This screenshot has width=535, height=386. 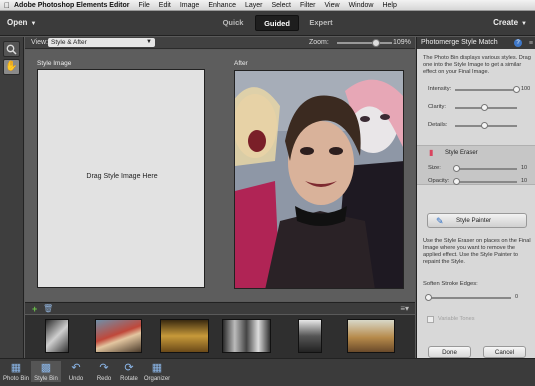 What do you see at coordinates (241, 63) in the screenshot?
I see `after-label: After` at bounding box center [241, 63].